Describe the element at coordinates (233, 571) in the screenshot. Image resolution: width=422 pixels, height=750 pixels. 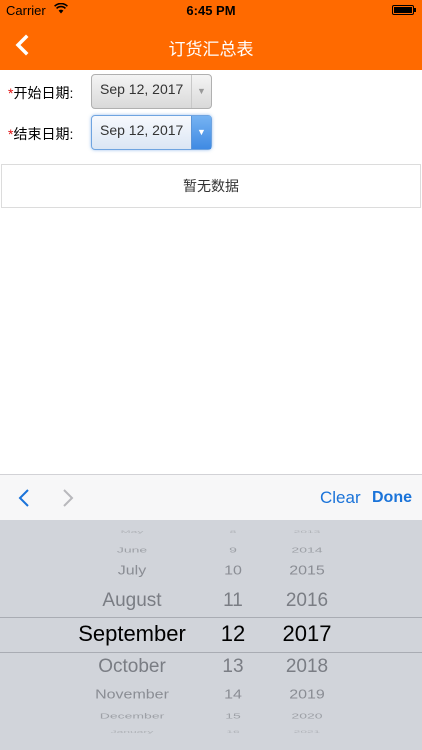
I see `day-option: 10` at that location.